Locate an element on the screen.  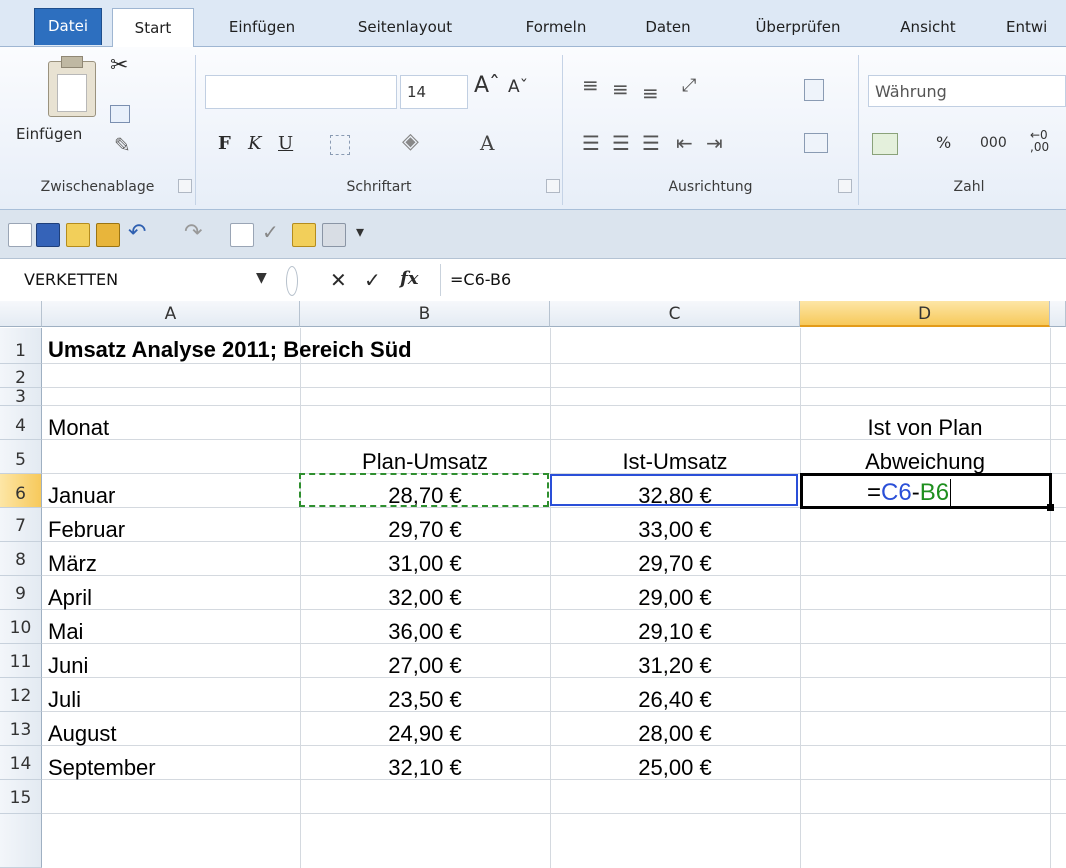
cell-ist: 31,20 € is located at coordinates (675, 666).